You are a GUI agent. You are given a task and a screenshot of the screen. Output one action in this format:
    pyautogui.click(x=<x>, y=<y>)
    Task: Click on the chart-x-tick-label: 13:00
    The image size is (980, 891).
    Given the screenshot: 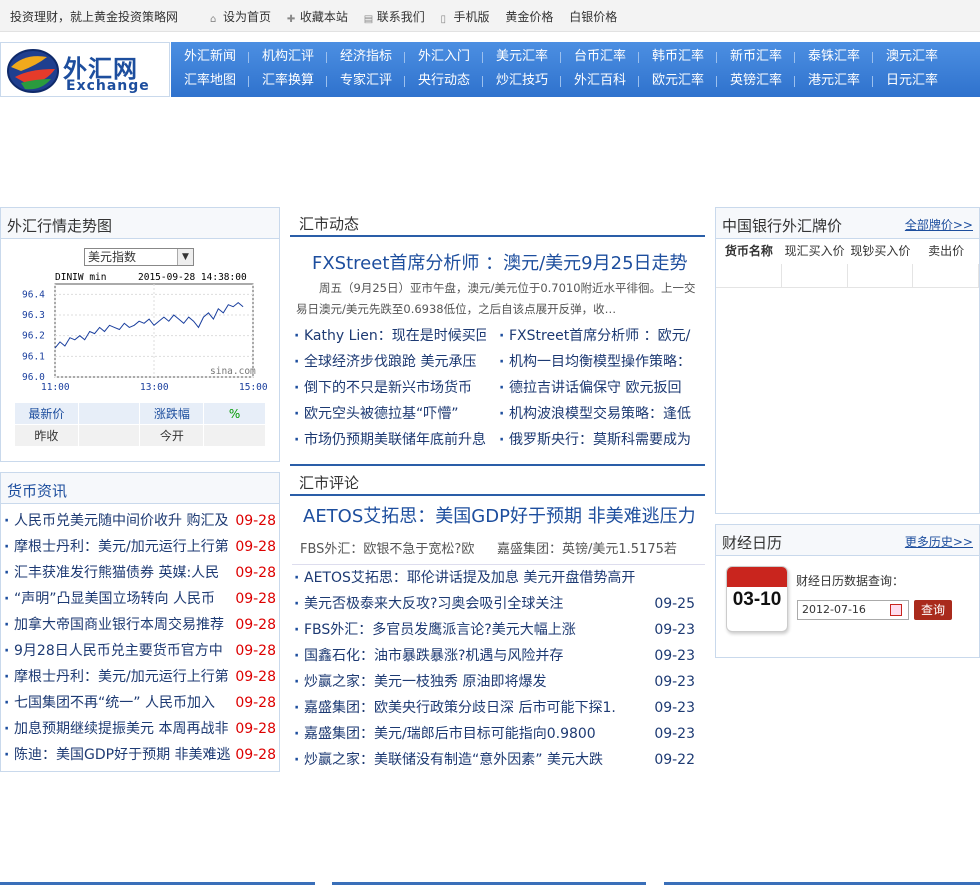 What is the action you would take?
    pyautogui.click(x=154, y=387)
    